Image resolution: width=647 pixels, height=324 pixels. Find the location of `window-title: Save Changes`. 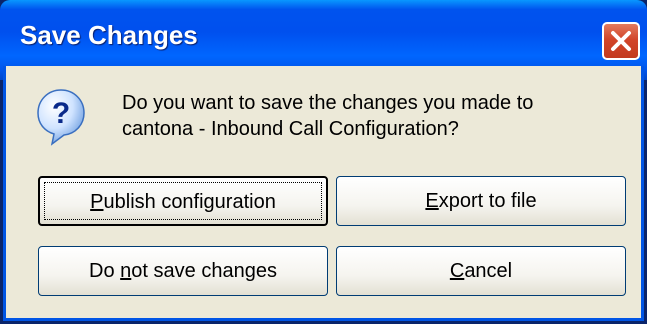

window-title: Save Changes is located at coordinates (109, 35).